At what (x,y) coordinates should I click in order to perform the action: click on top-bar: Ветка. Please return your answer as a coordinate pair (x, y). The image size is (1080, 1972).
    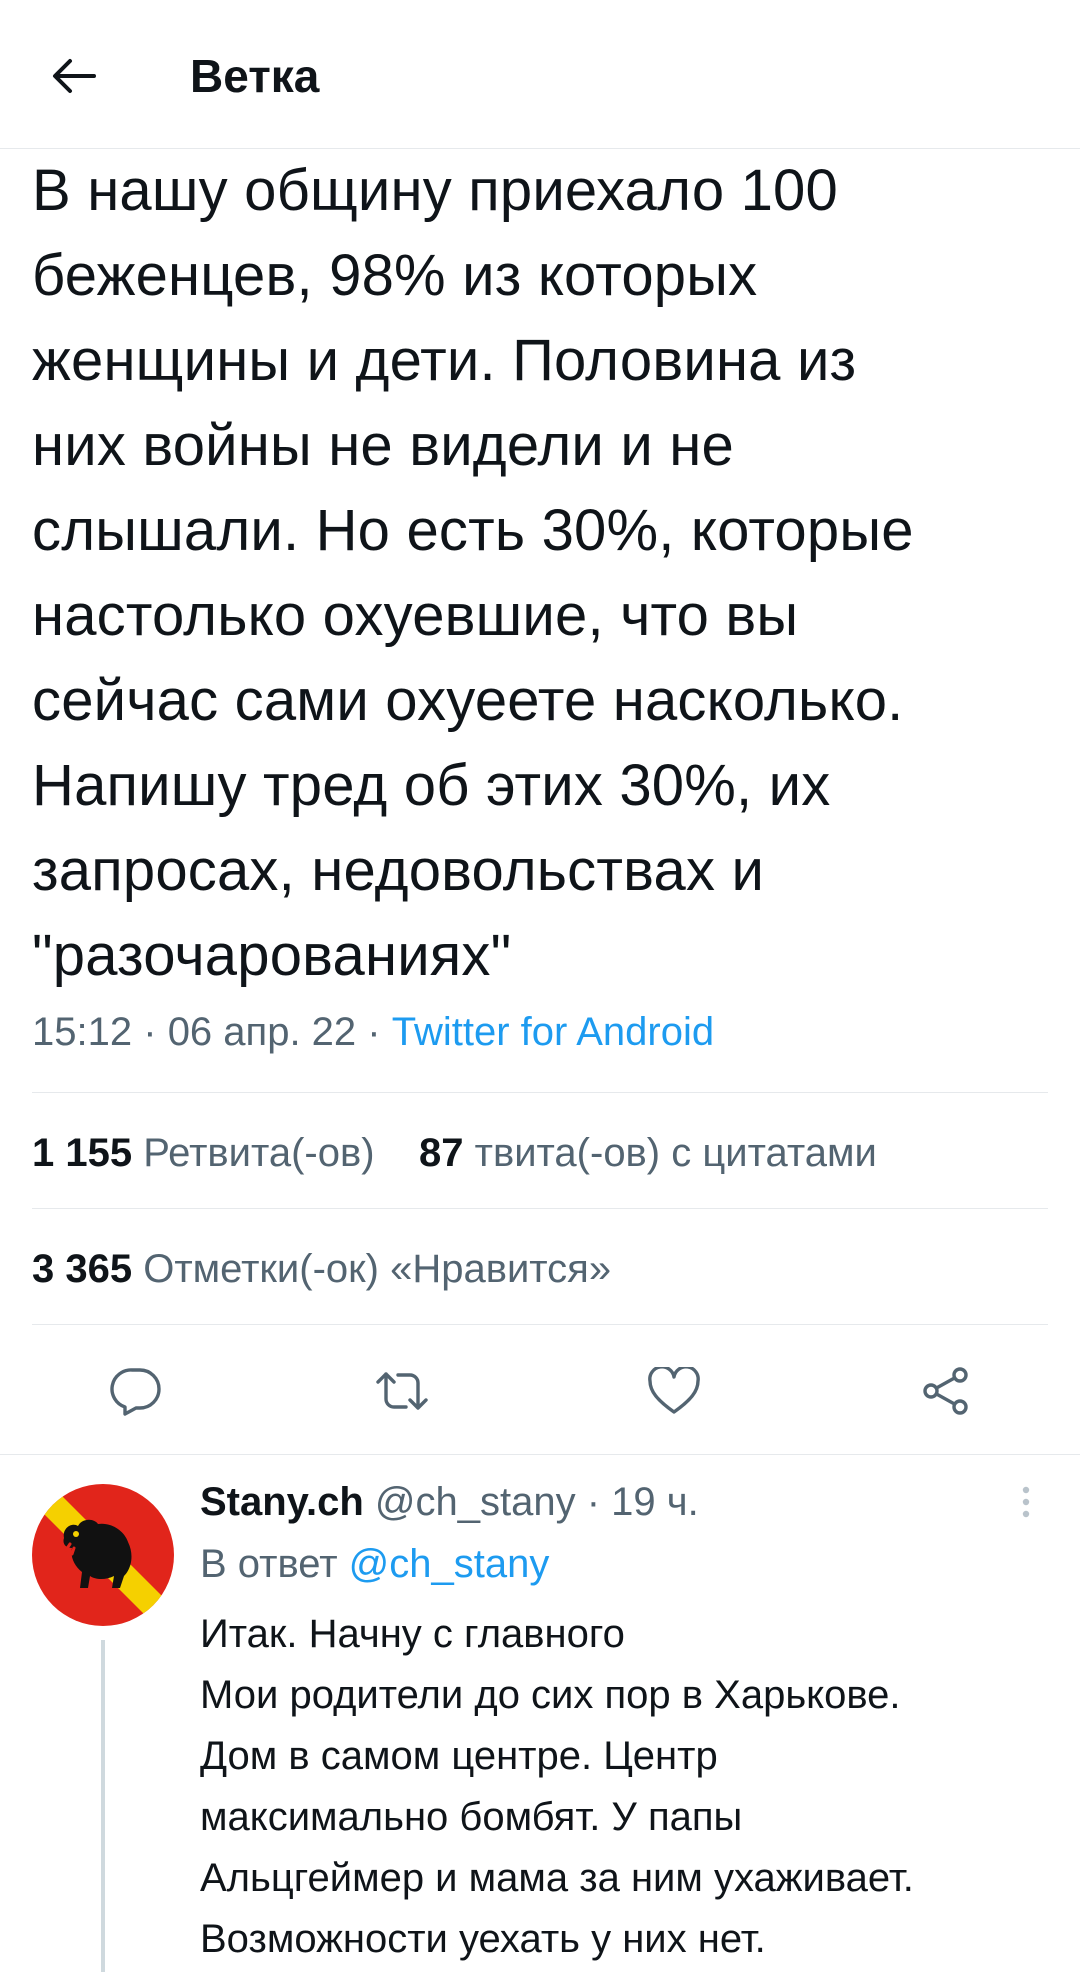
    Looking at the image, I should click on (540, 74).